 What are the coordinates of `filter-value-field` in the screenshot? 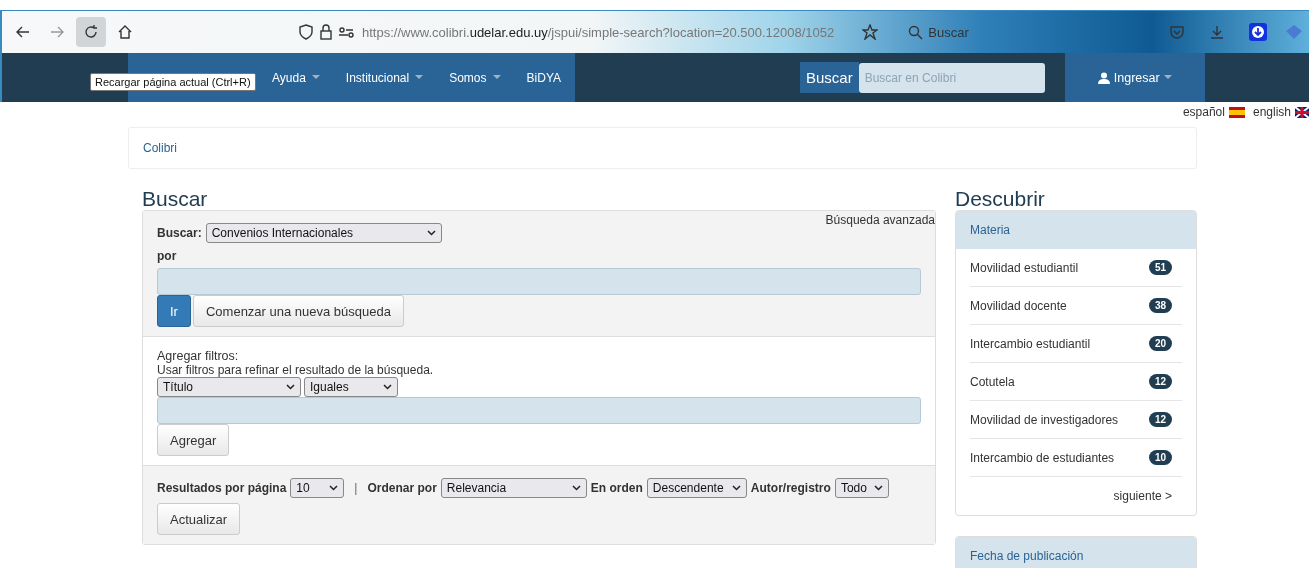 It's located at (539, 410).